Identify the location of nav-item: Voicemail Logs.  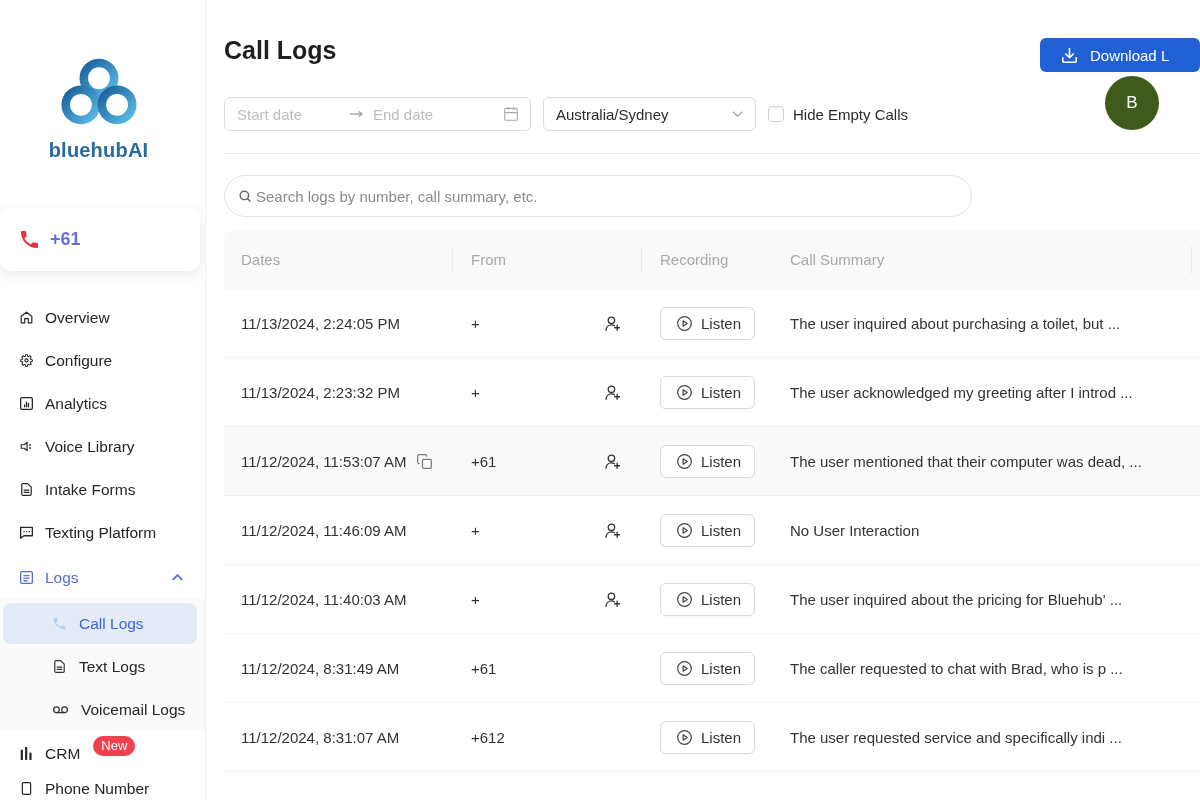
(100, 709).